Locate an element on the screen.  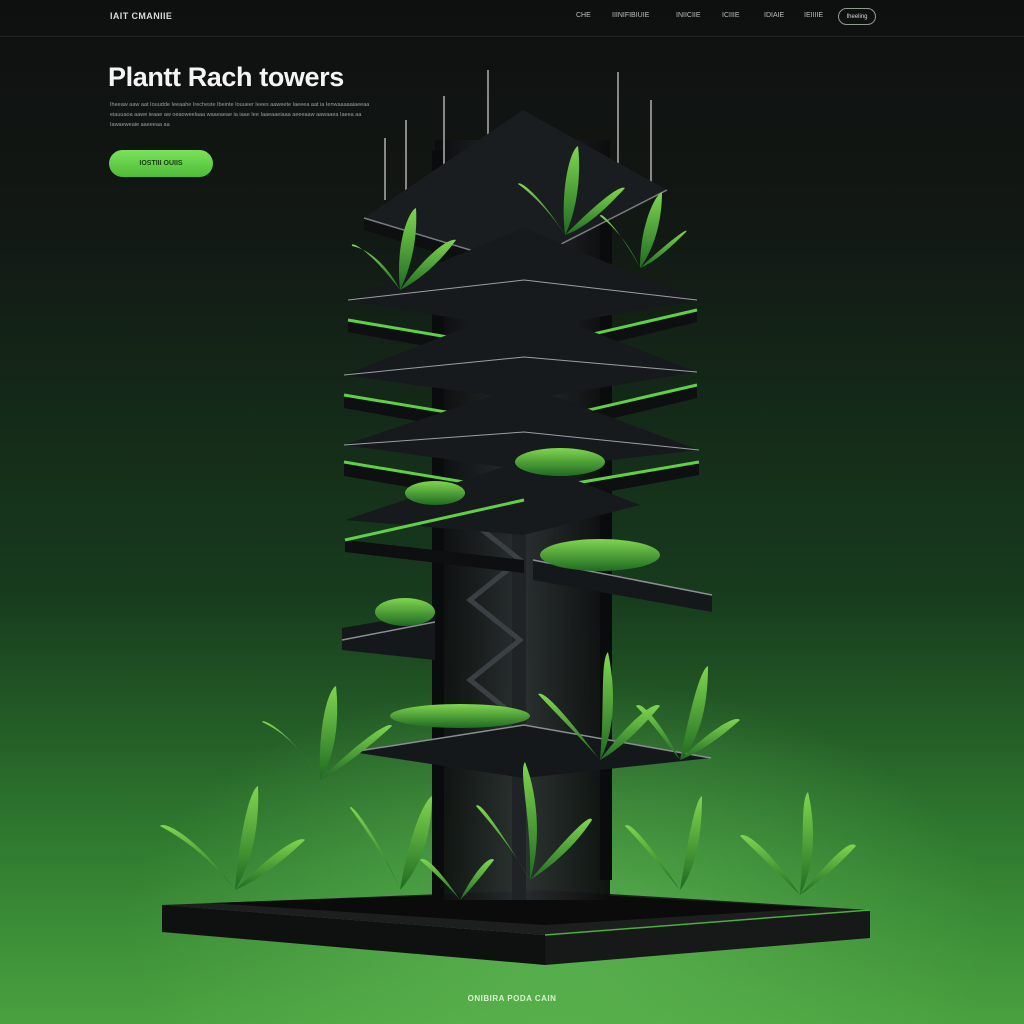
plant-bottom-left is located at coordinates (327, 733).